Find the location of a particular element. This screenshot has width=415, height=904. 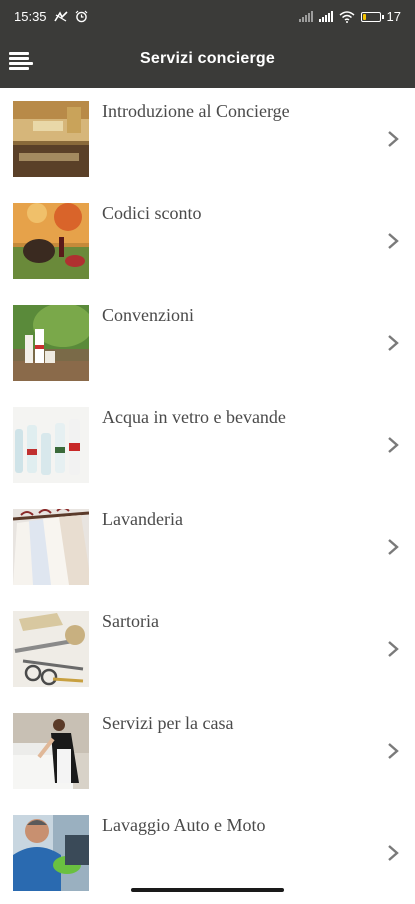

shirts-on-hangers-photo is located at coordinates (51, 547).